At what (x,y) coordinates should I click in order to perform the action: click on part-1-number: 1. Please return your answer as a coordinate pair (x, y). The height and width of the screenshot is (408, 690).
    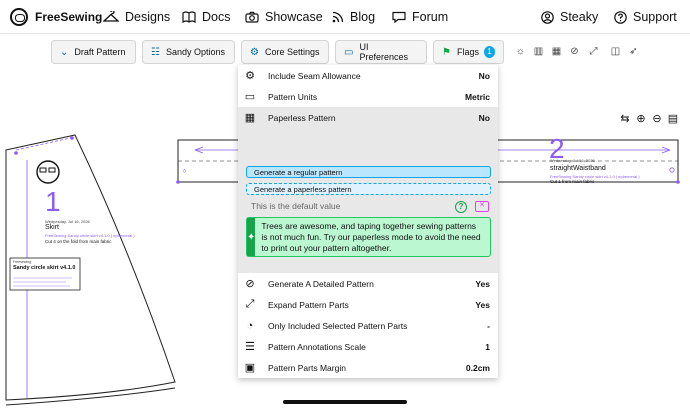
    Looking at the image, I should click on (53, 201).